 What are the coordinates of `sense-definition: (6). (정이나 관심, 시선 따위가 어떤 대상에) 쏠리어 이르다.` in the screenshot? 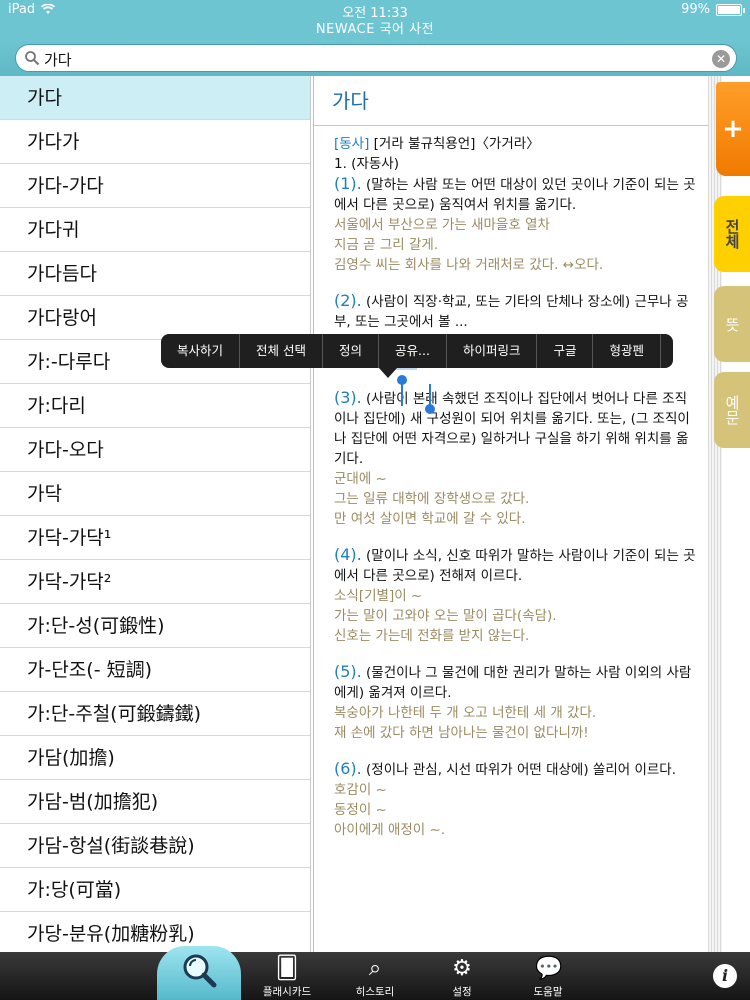 It's located at (515, 769).